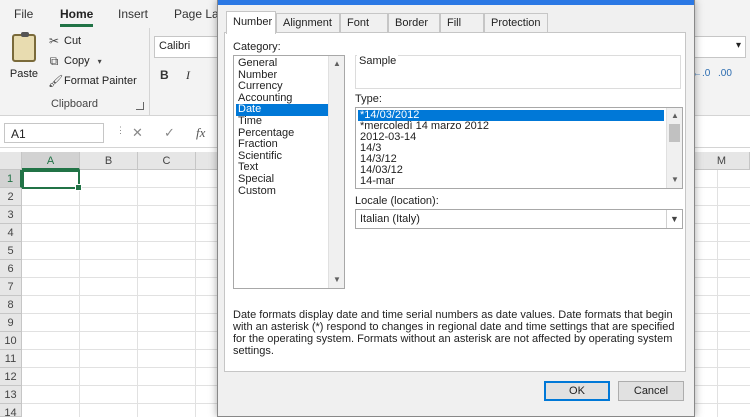 The width and height of the screenshot is (750, 417). Describe the element at coordinates (11, 359) in the screenshot. I see `row-header: 11` at that location.